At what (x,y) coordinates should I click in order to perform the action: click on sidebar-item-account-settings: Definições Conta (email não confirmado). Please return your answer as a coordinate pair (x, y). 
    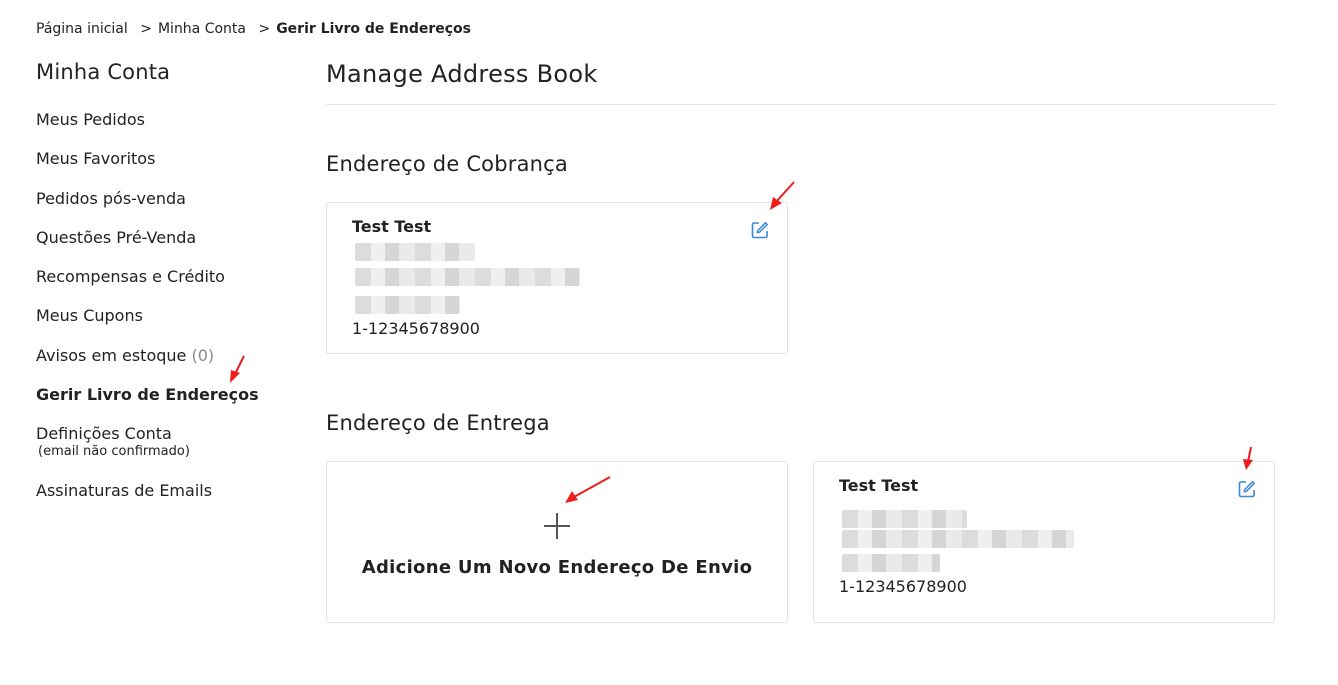
    Looking at the image, I should click on (161, 452).